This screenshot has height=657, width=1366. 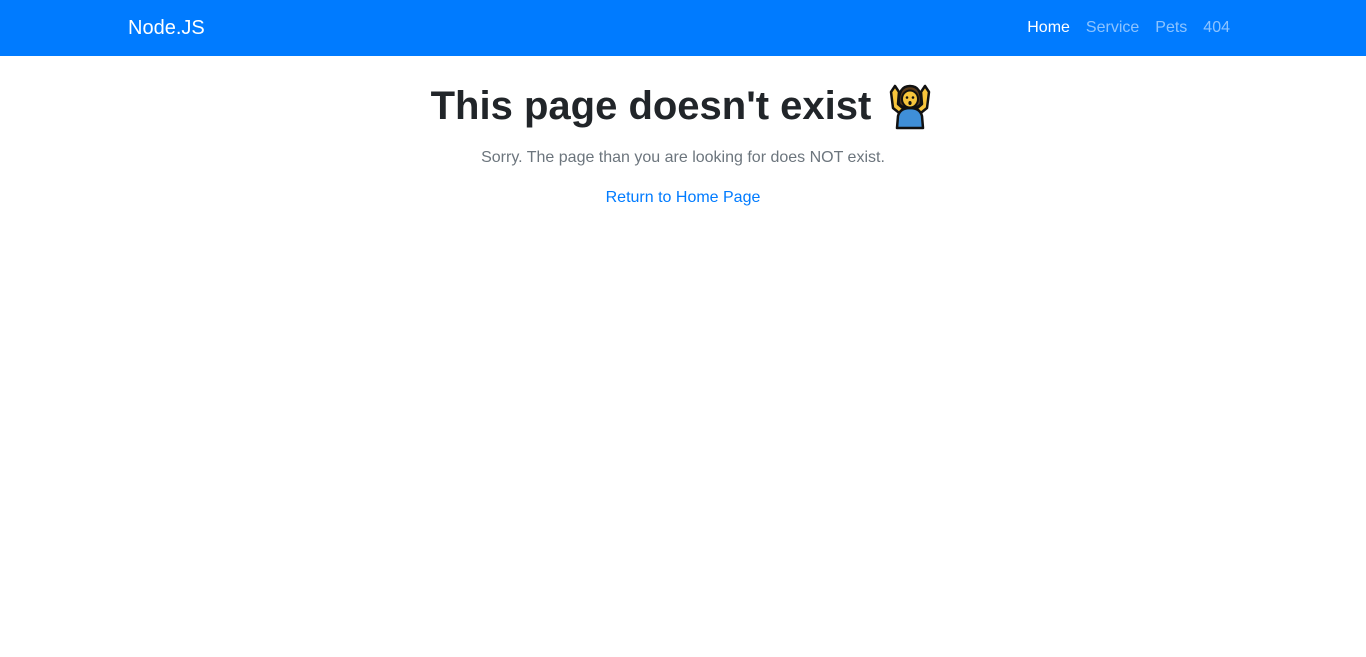 What do you see at coordinates (683, 198) in the screenshot?
I see `return-home-link: Return to Home Page` at bounding box center [683, 198].